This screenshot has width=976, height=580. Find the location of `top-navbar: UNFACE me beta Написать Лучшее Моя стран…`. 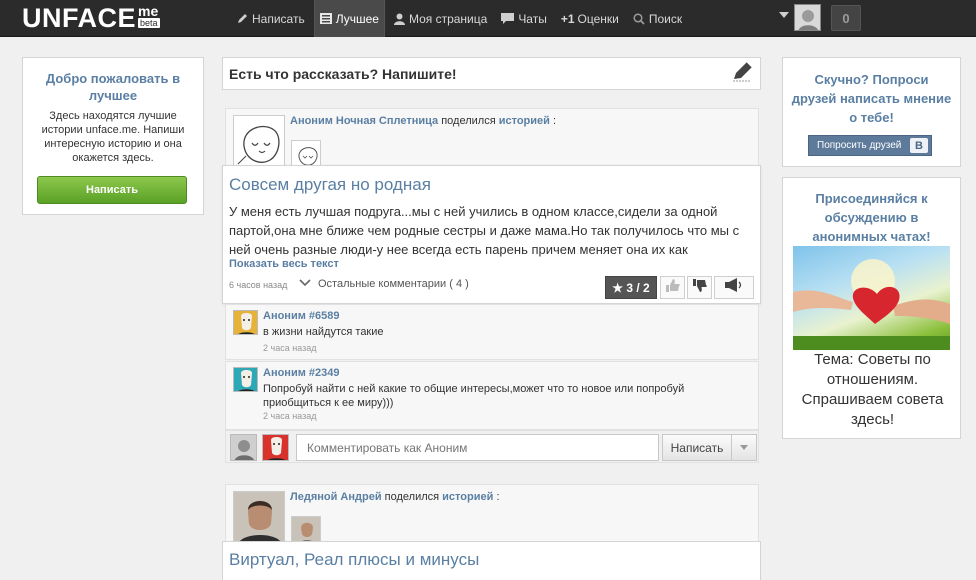

top-navbar: UNFACE me beta Написать Лучшее Моя стран… is located at coordinates (488, 18).